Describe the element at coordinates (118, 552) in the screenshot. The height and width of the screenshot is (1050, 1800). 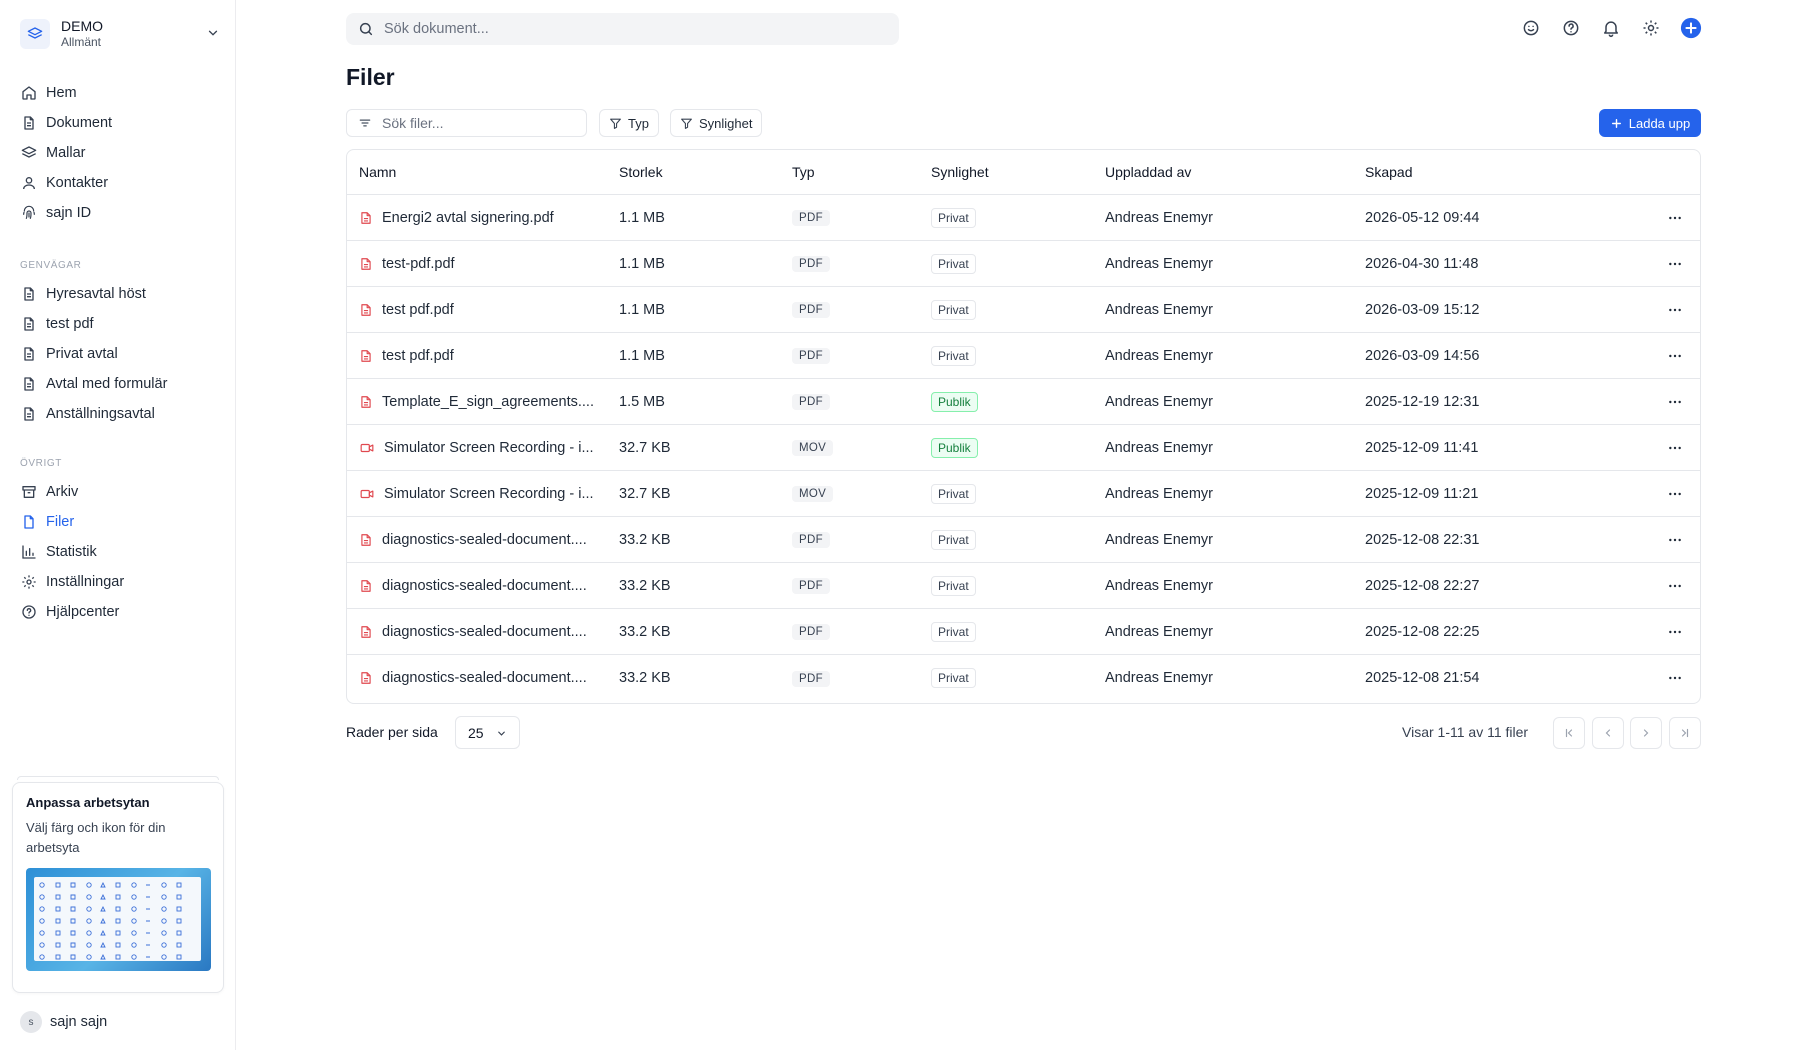
I see `nav-item-statistics: Statistik` at that location.